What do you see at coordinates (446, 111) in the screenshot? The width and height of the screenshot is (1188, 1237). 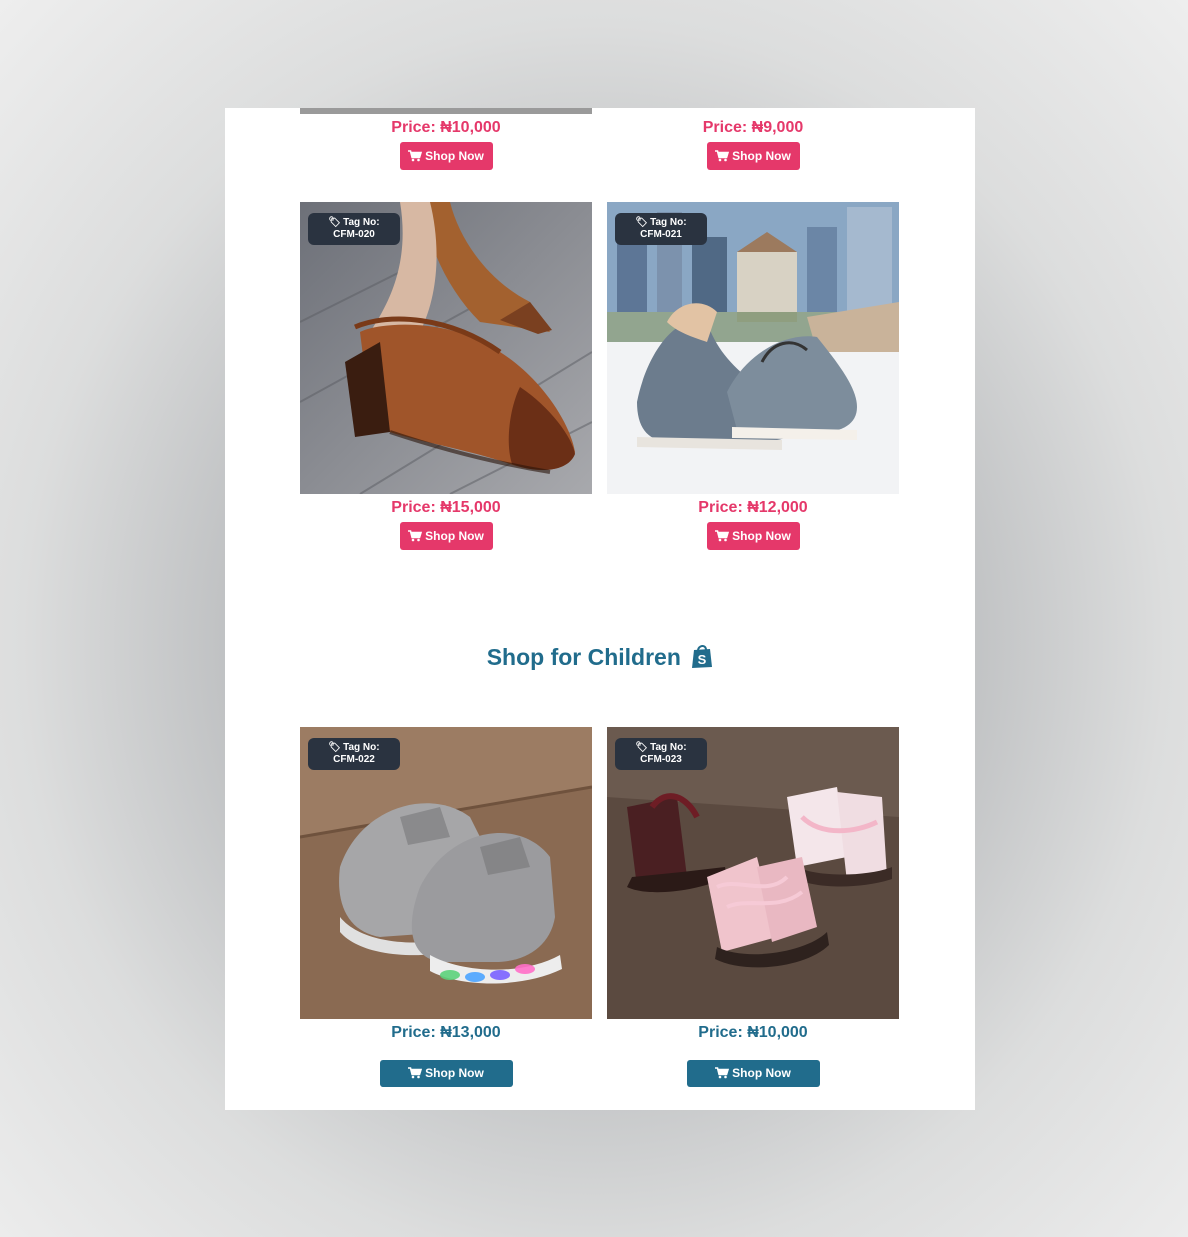 I see `previous-product-image-edge` at bounding box center [446, 111].